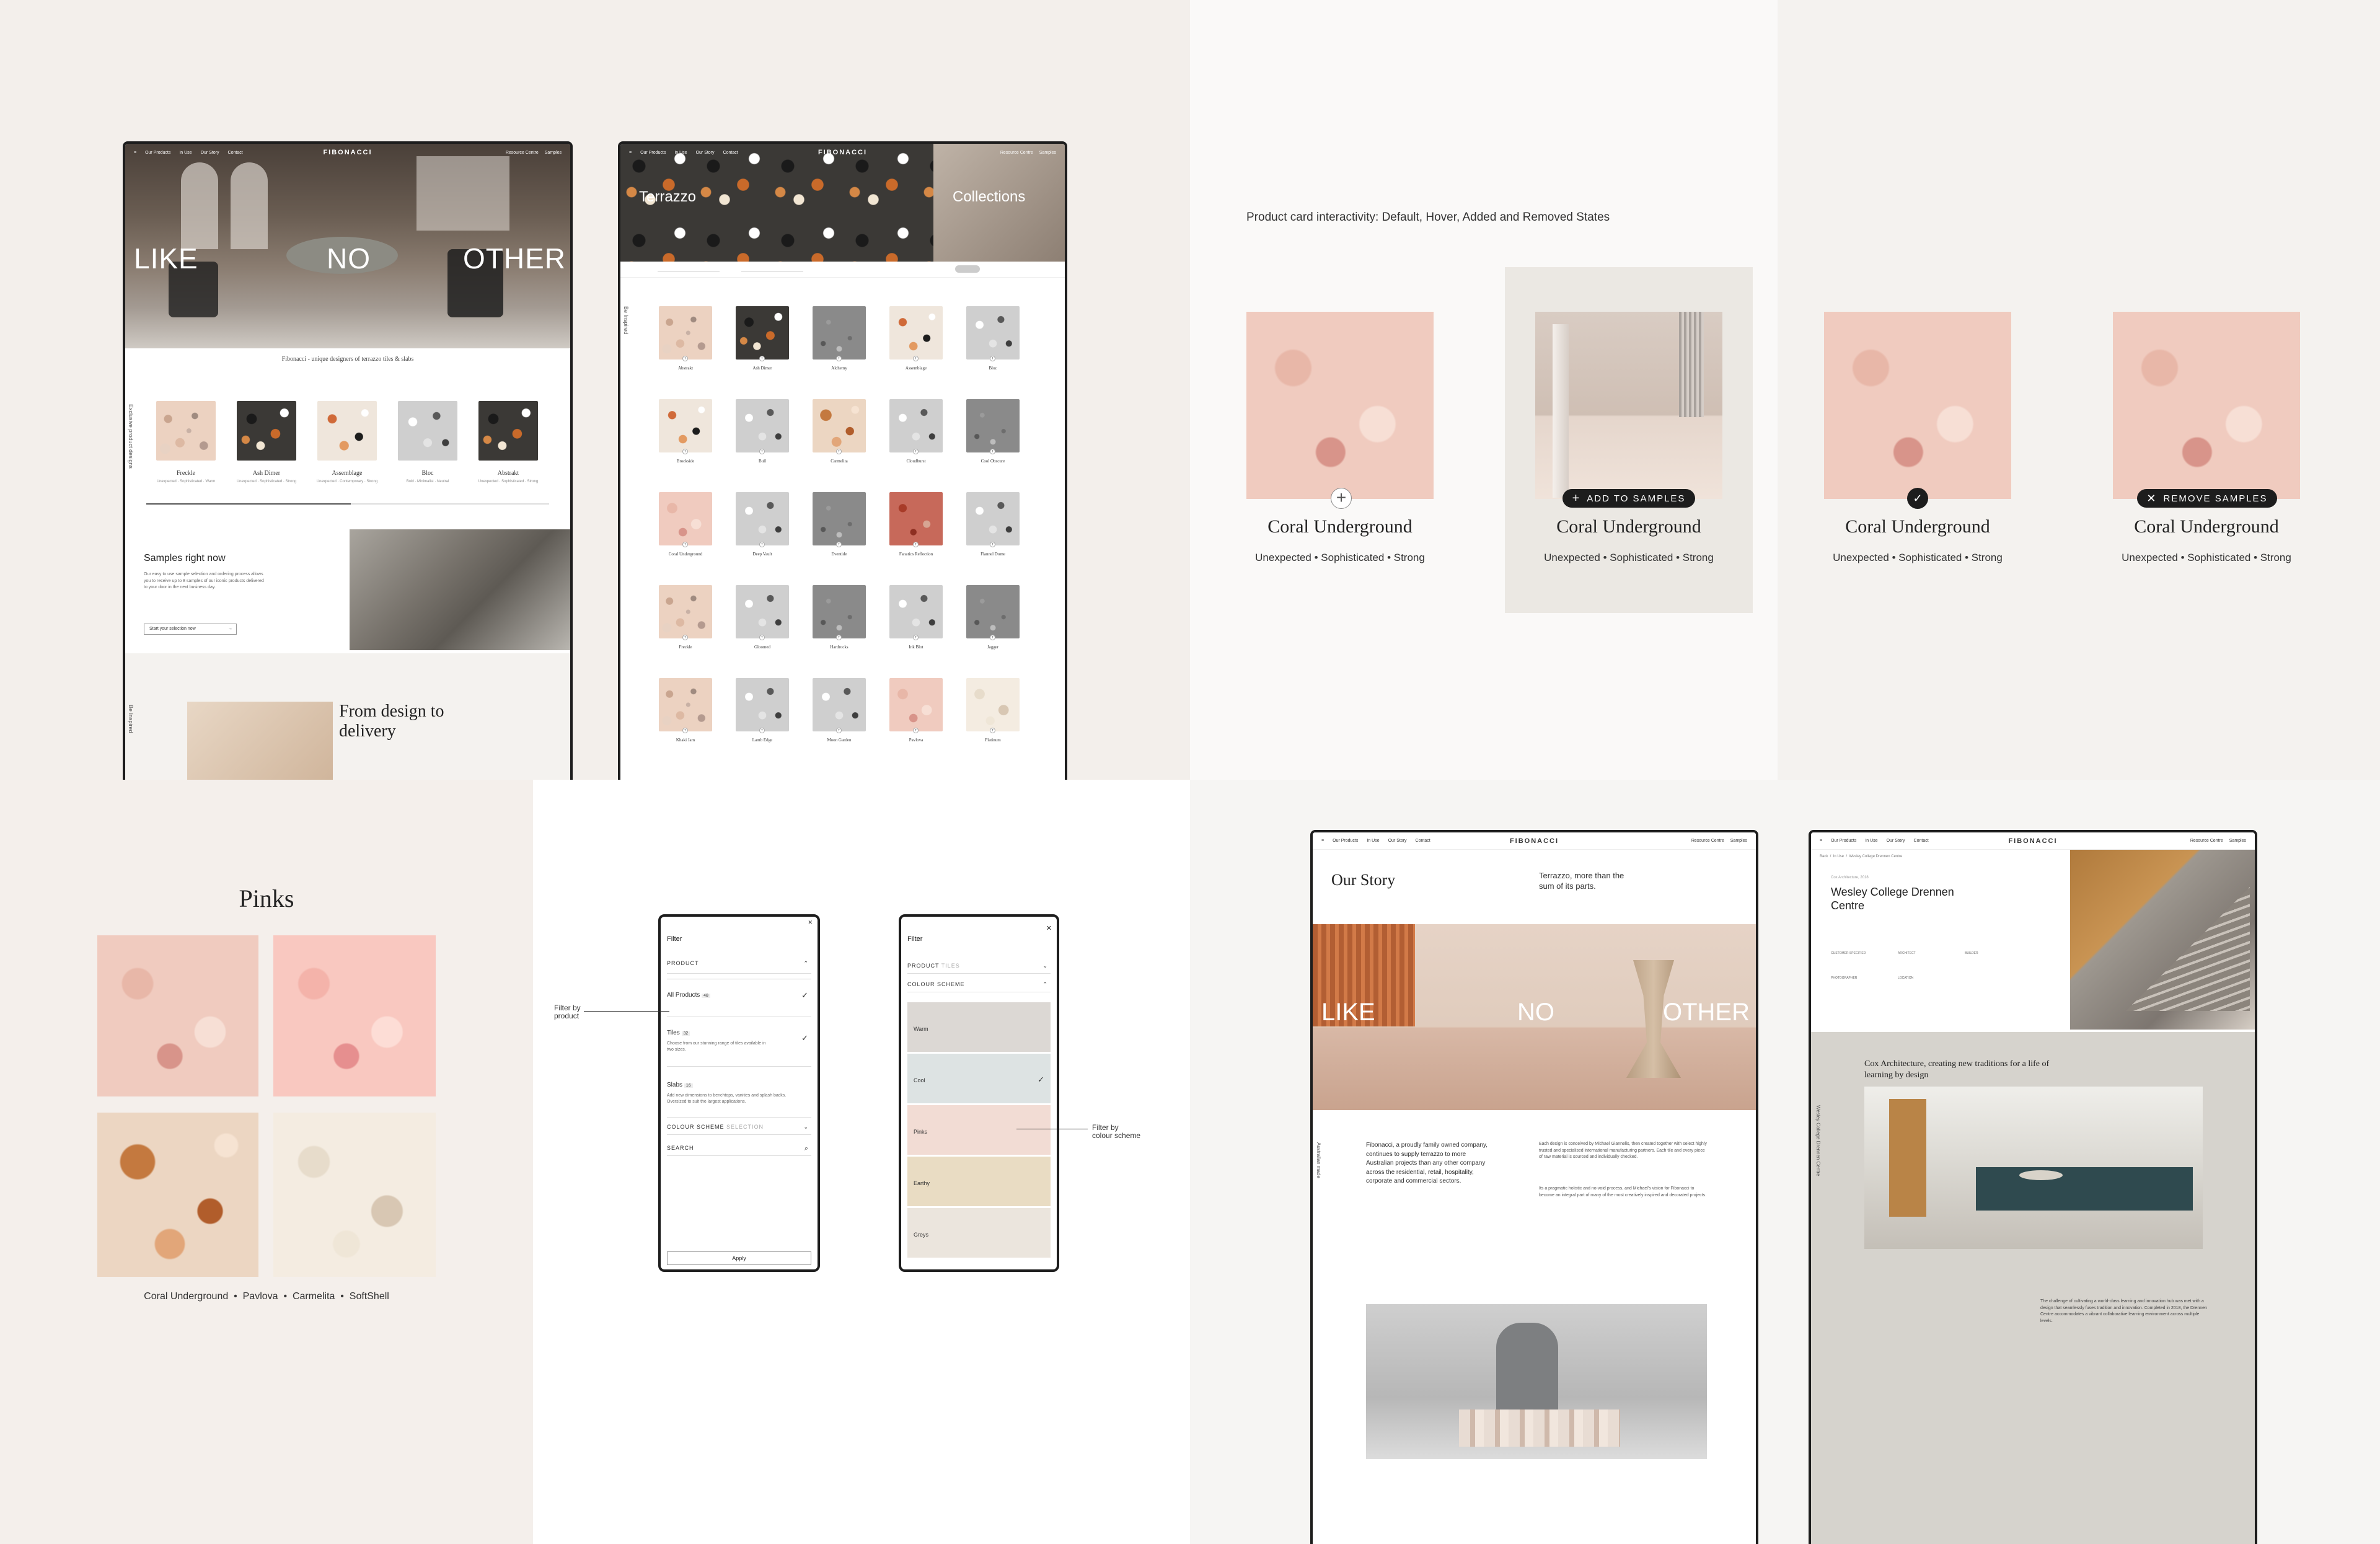 Image resolution: width=2380 pixels, height=1544 pixels. What do you see at coordinates (979, 1027) in the screenshot?
I see `swatch-option: Warm` at bounding box center [979, 1027].